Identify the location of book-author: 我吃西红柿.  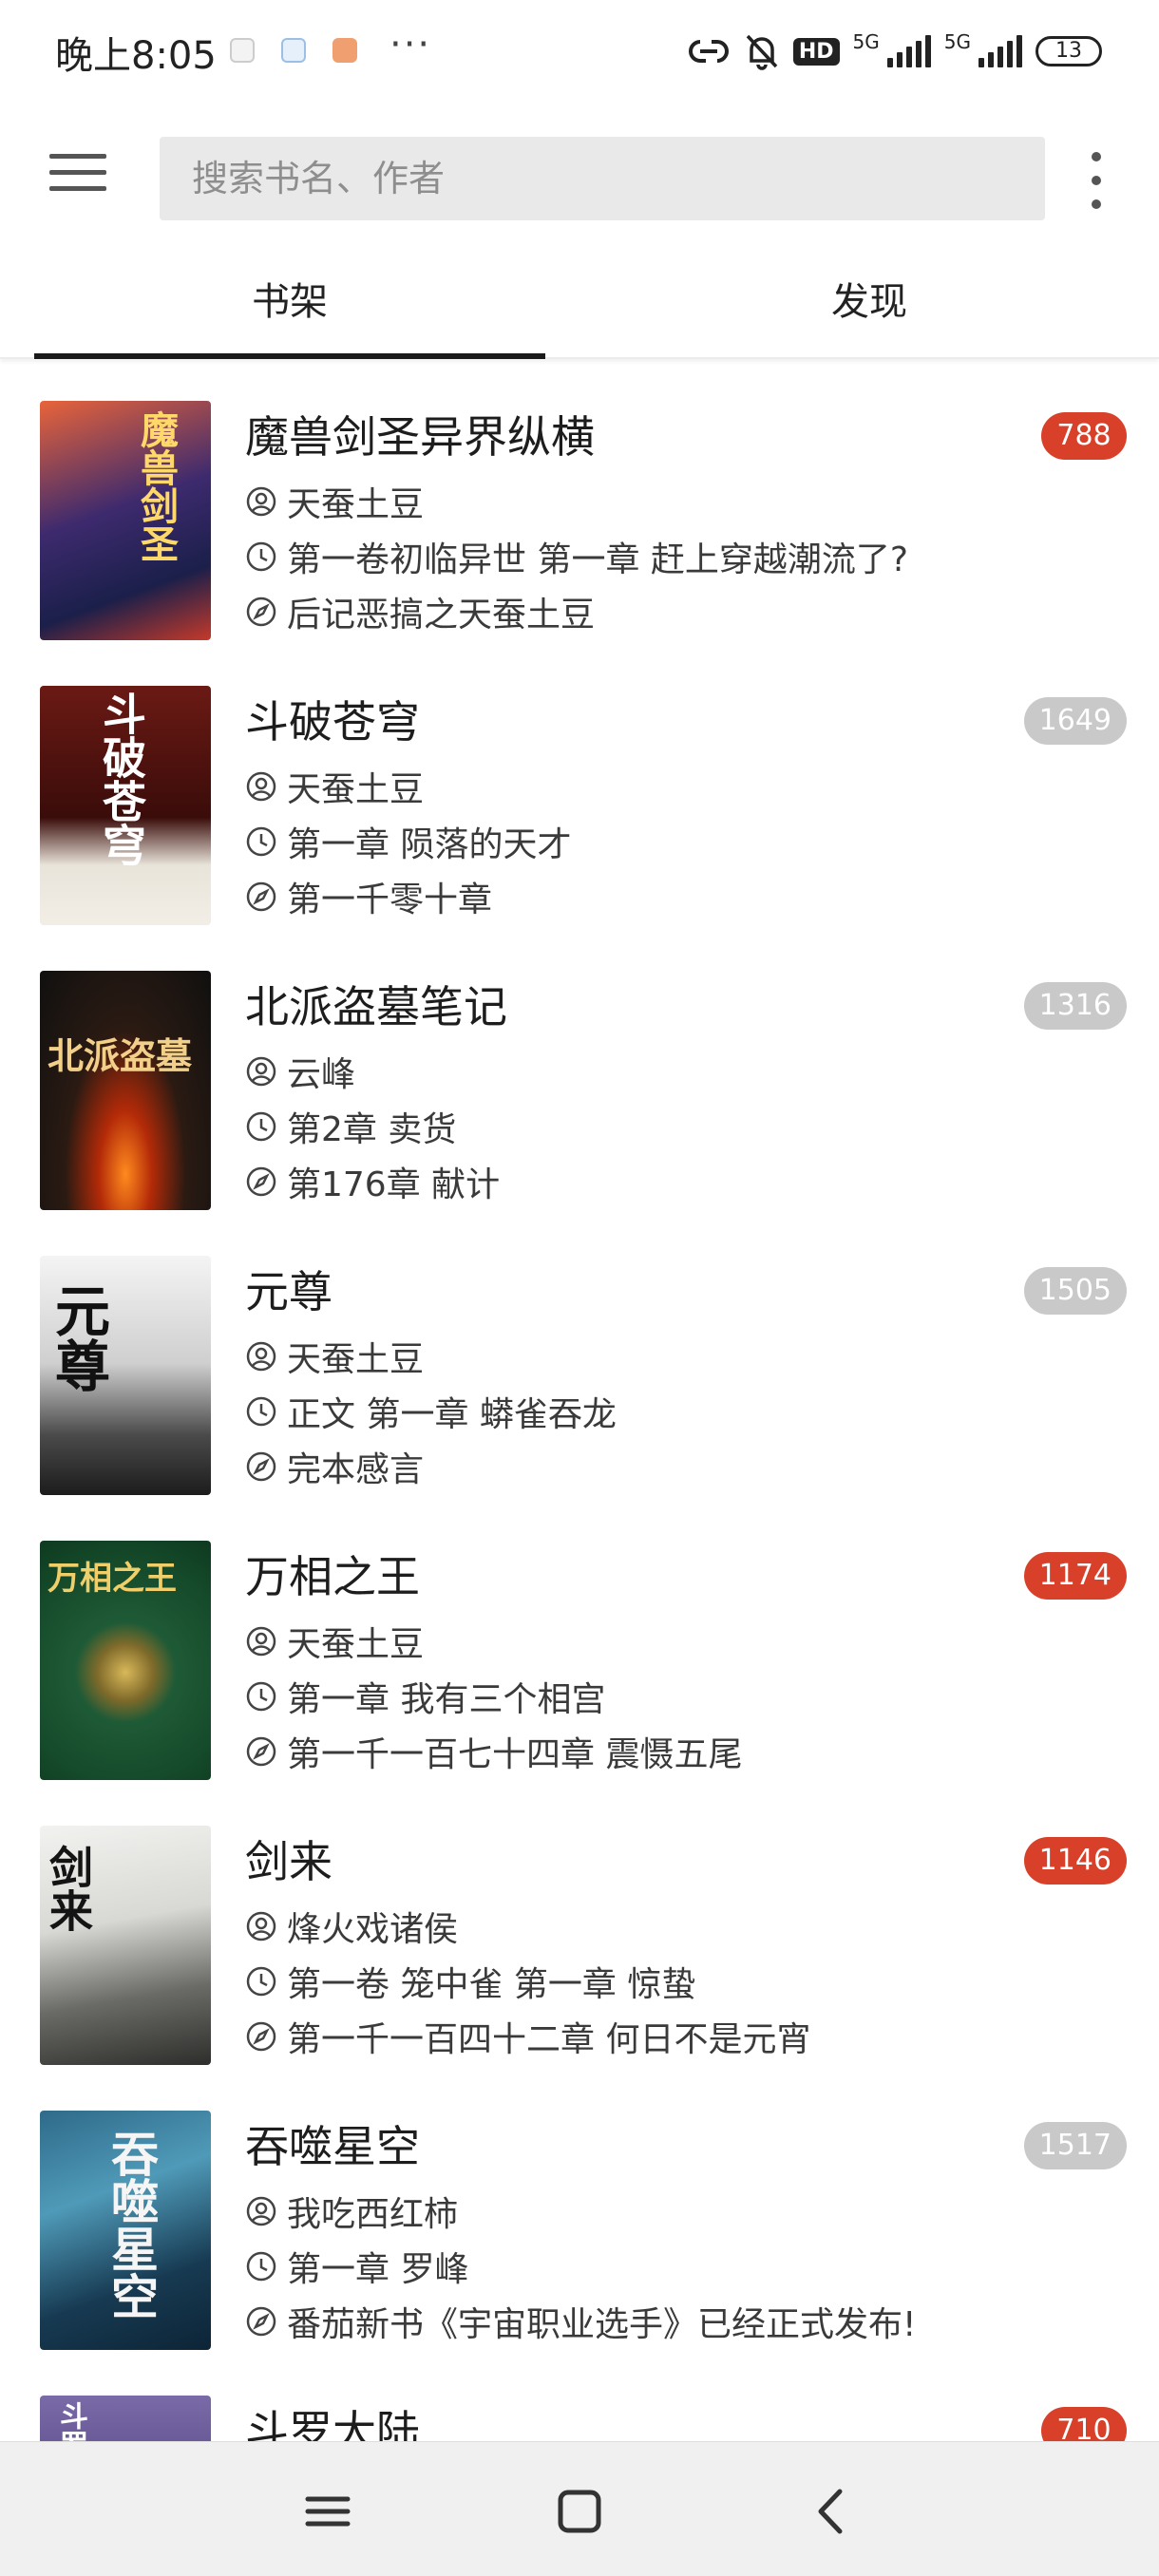
(351, 2211).